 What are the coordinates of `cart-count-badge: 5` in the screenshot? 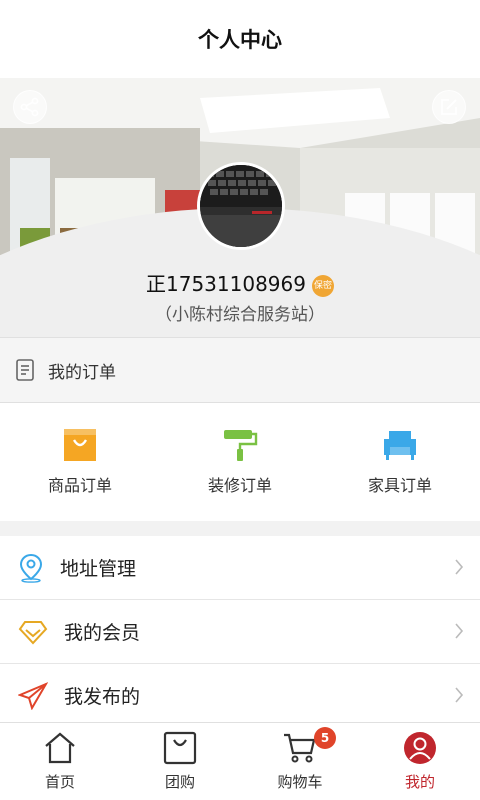 It's located at (325, 738).